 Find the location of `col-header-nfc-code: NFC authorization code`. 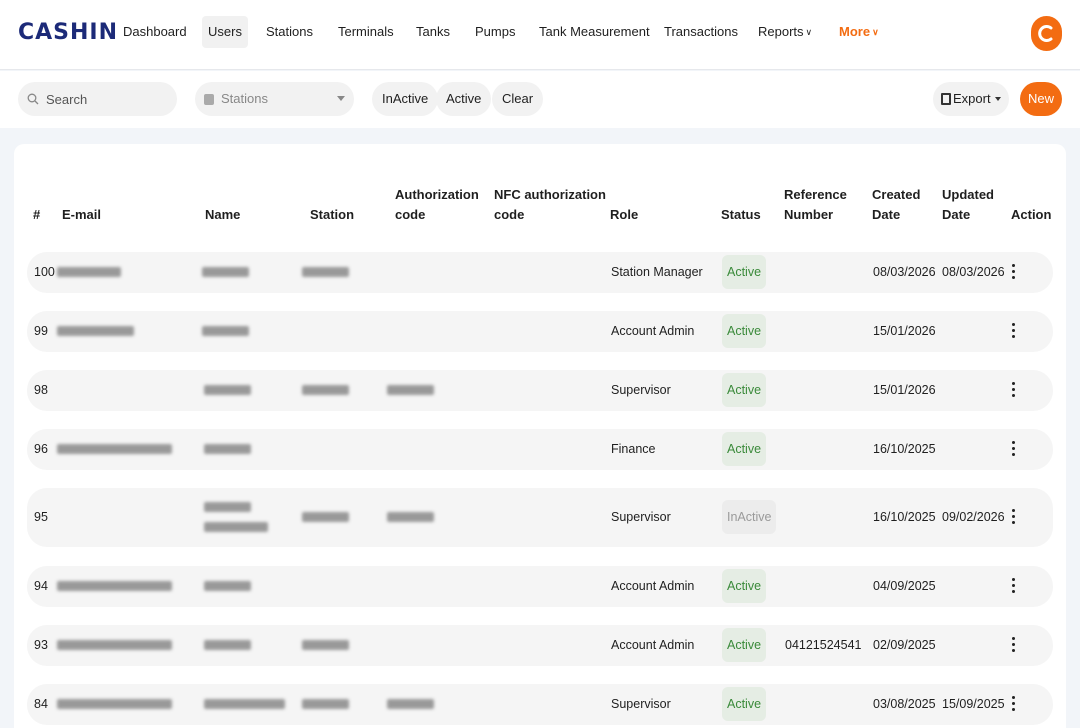

col-header-nfc-code: NFC authorization code is located at coordinates (550, 205).